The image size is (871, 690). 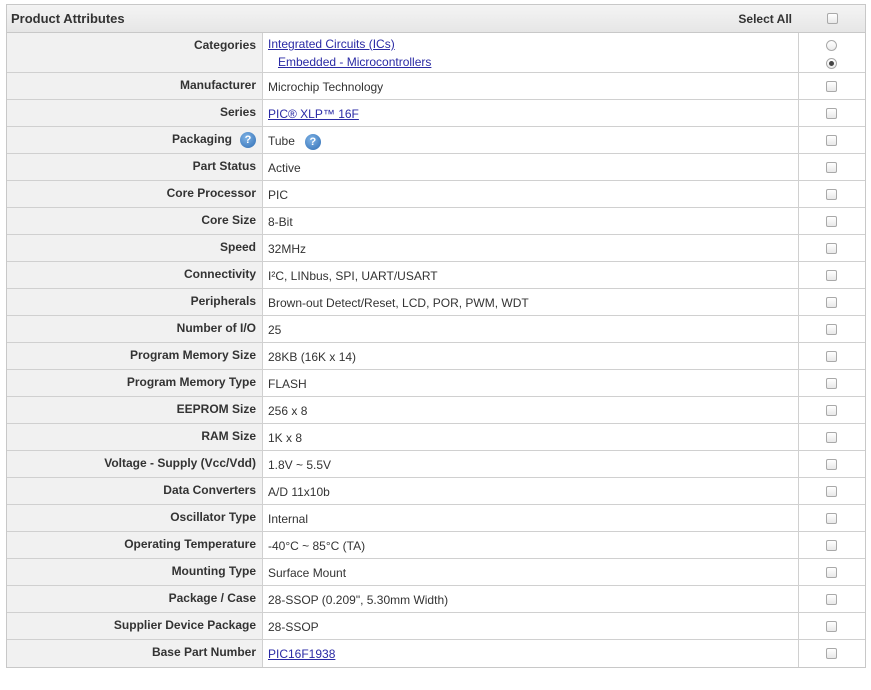 I want to click on attribute-value-link: PIC16F1938, so click(x=301, y=654).